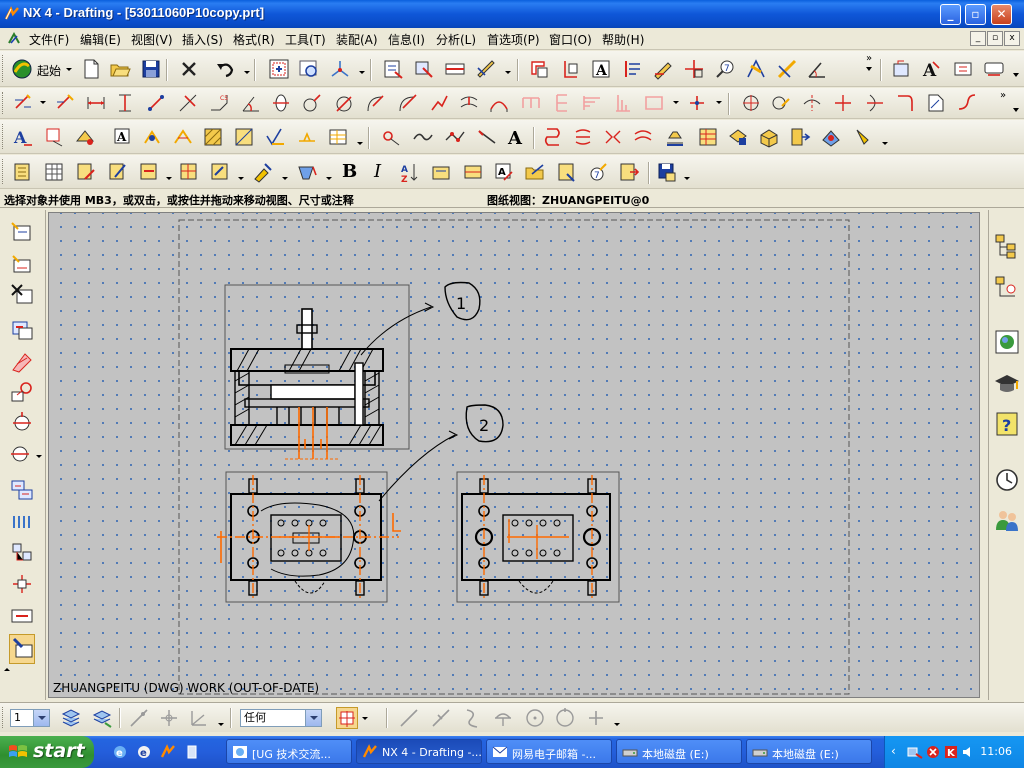 This screenshot has height=768, width=1024. I want to click on nx-quicklaunch-icon, so click(168, 752).